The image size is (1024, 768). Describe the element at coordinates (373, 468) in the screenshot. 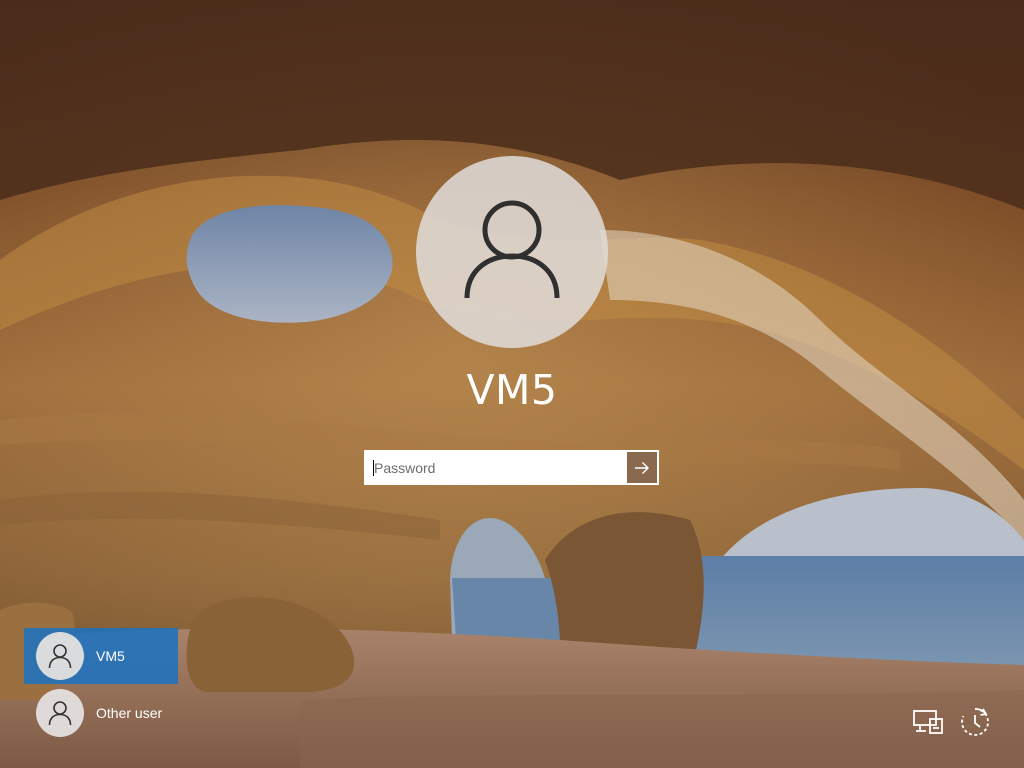

I see `text-caret` at that location.